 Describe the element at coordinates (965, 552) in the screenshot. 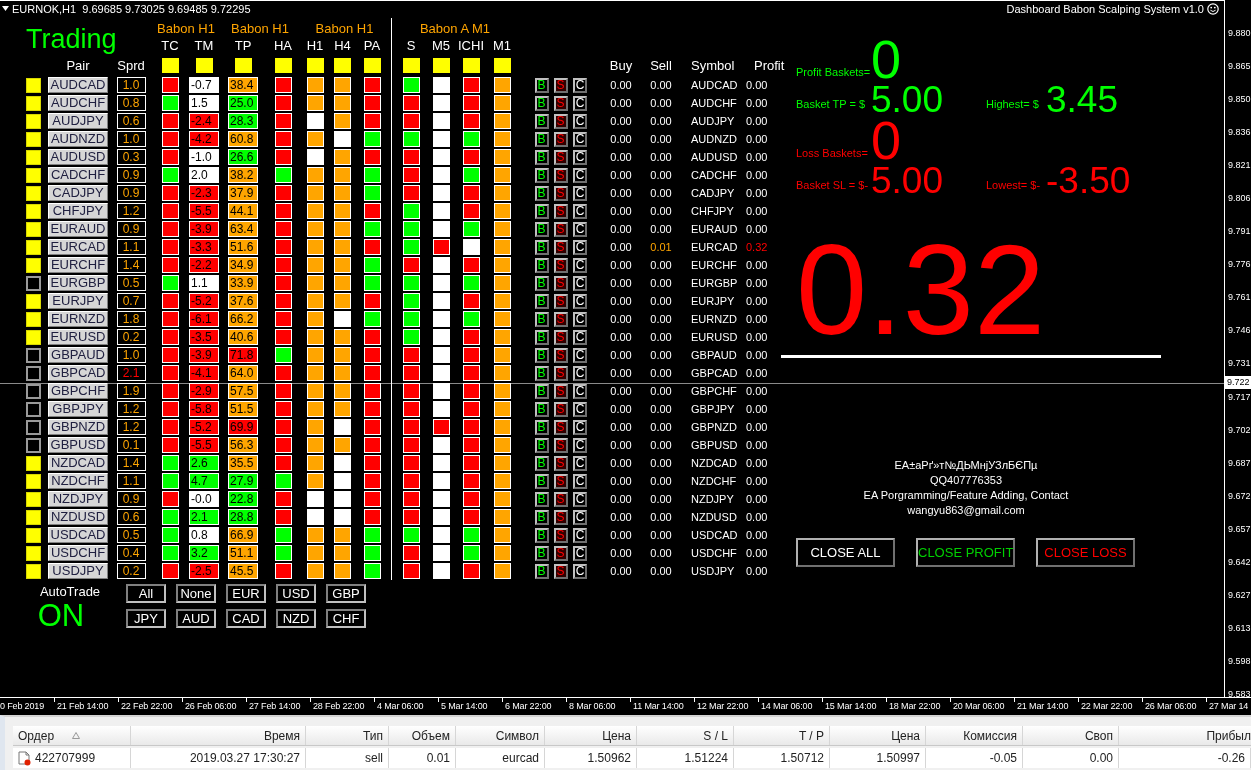

I see `close-button: CLOSE PROFIT` at that location.